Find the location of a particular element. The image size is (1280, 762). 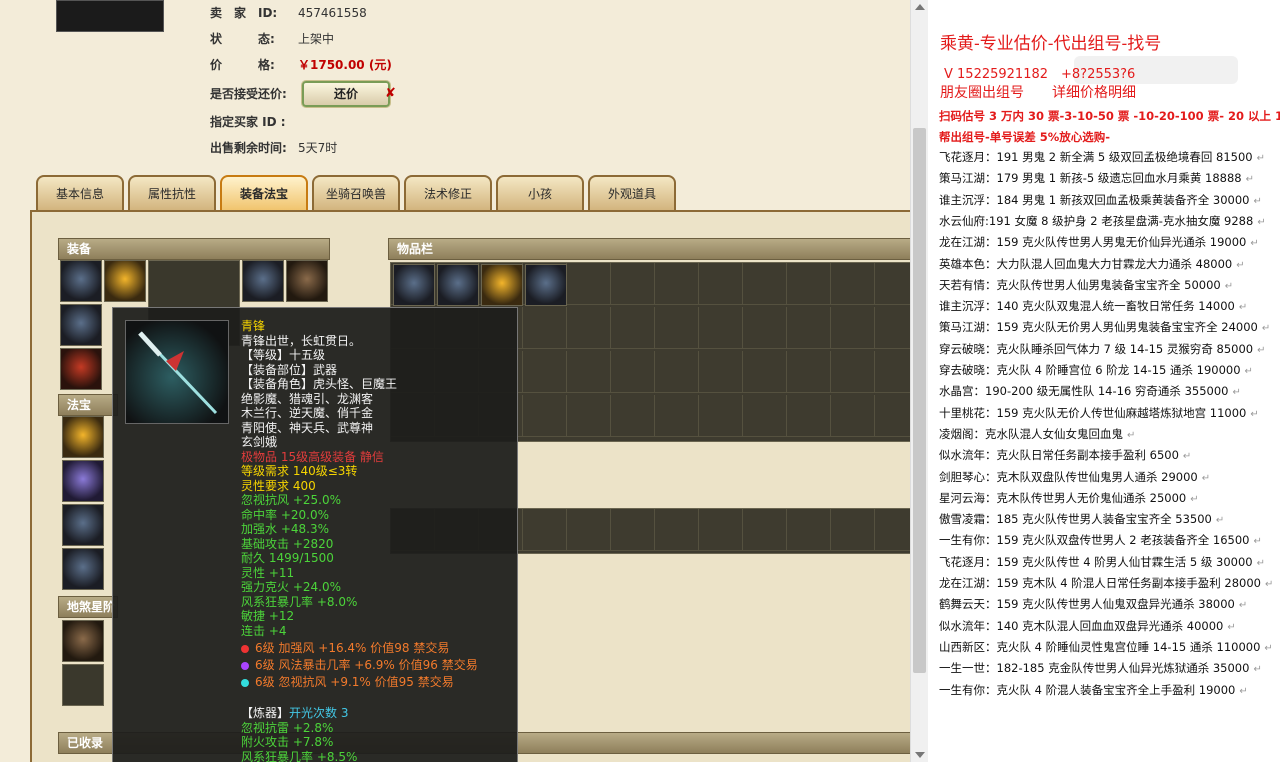

scroll-down-icon is located at coordinates (920, 755).